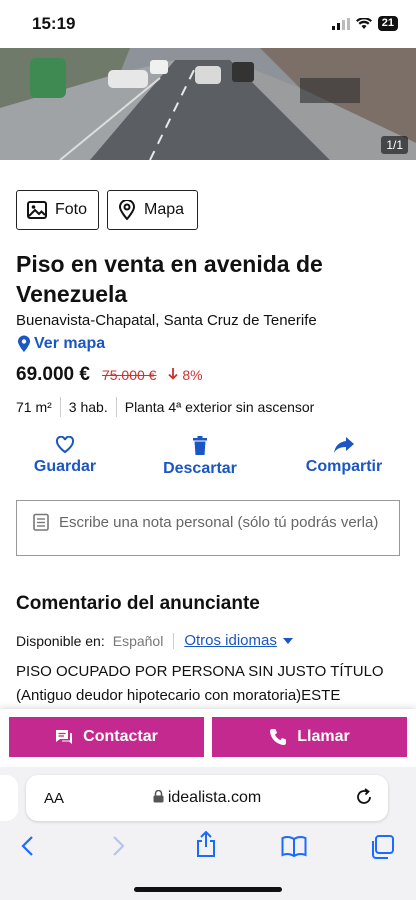 The height and width of the screenshot is (900, 416). What do you see at coordinates (394, 145) in the screenshot?
I see `photo-counter: 1/1` at bounding box center [394, 145].